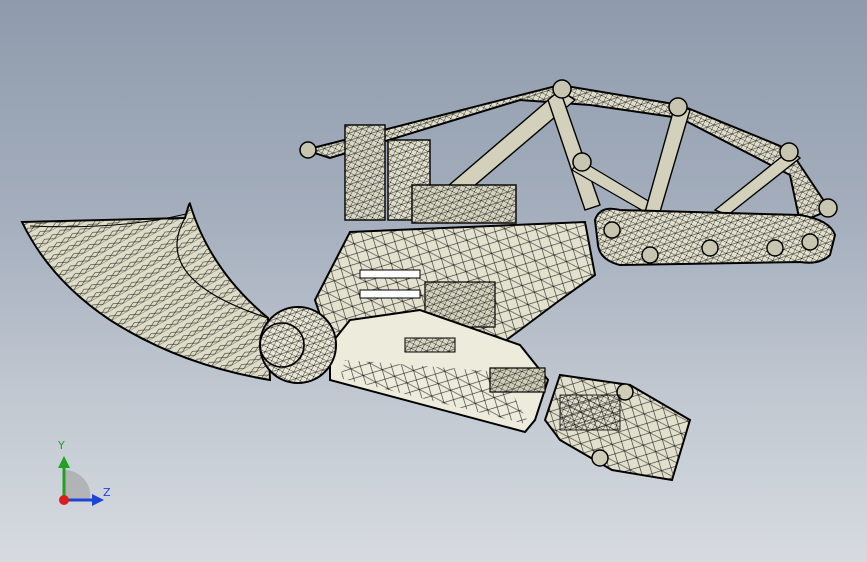 The height and width of the screenshot is (562, 867). What do you see at coordinates (617, 427) in the screenshot?
I see `gripper-part` at bounding box center [617, 427].